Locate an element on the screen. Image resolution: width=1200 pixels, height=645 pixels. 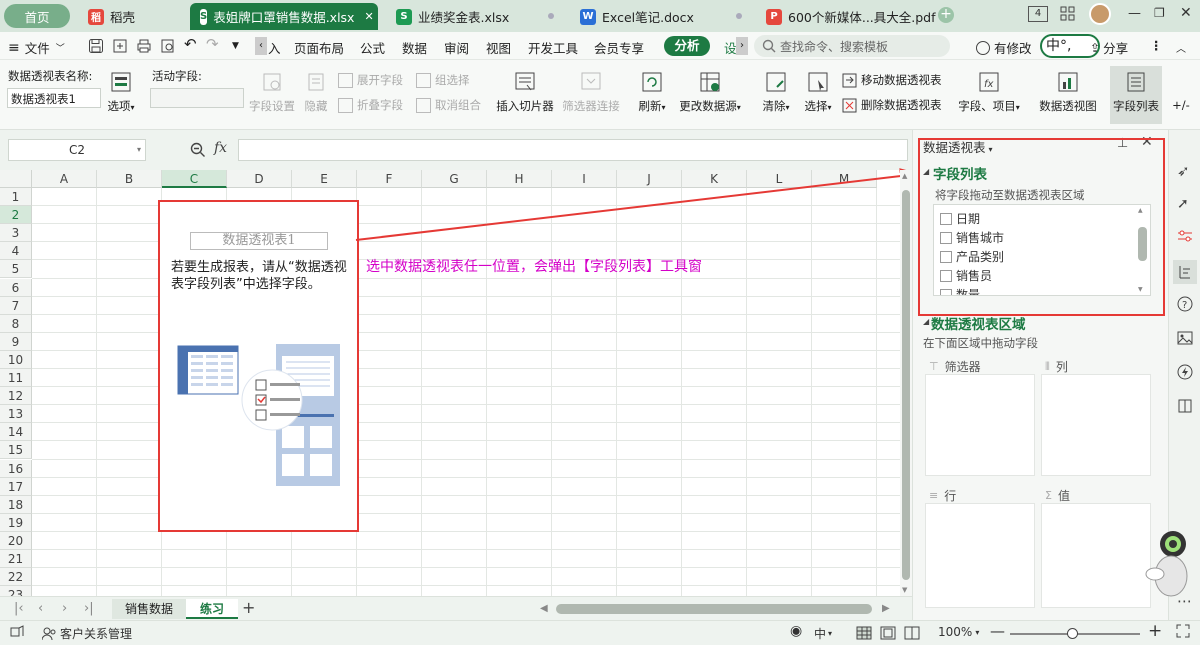
page-break-view-icon is located at coordinates (912, 633).